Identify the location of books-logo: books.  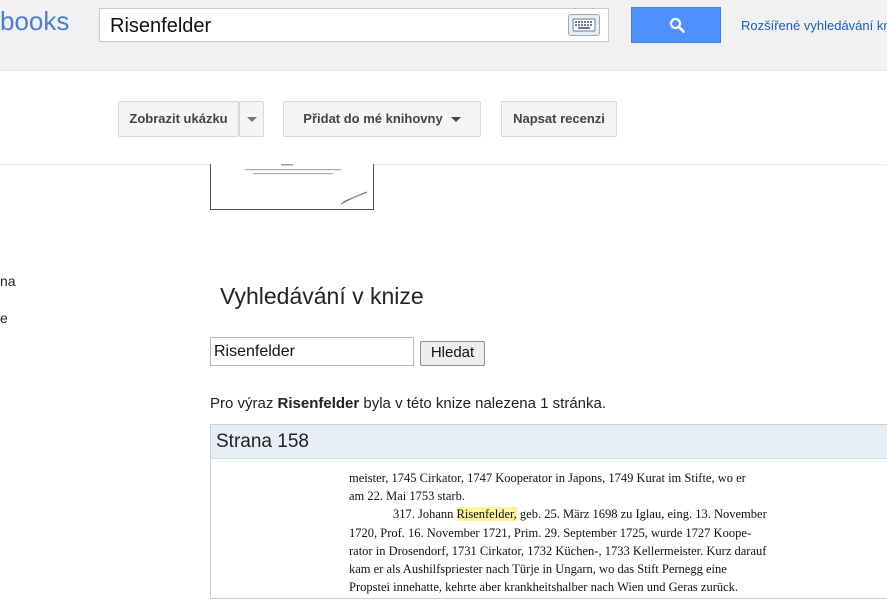
(34, 21).